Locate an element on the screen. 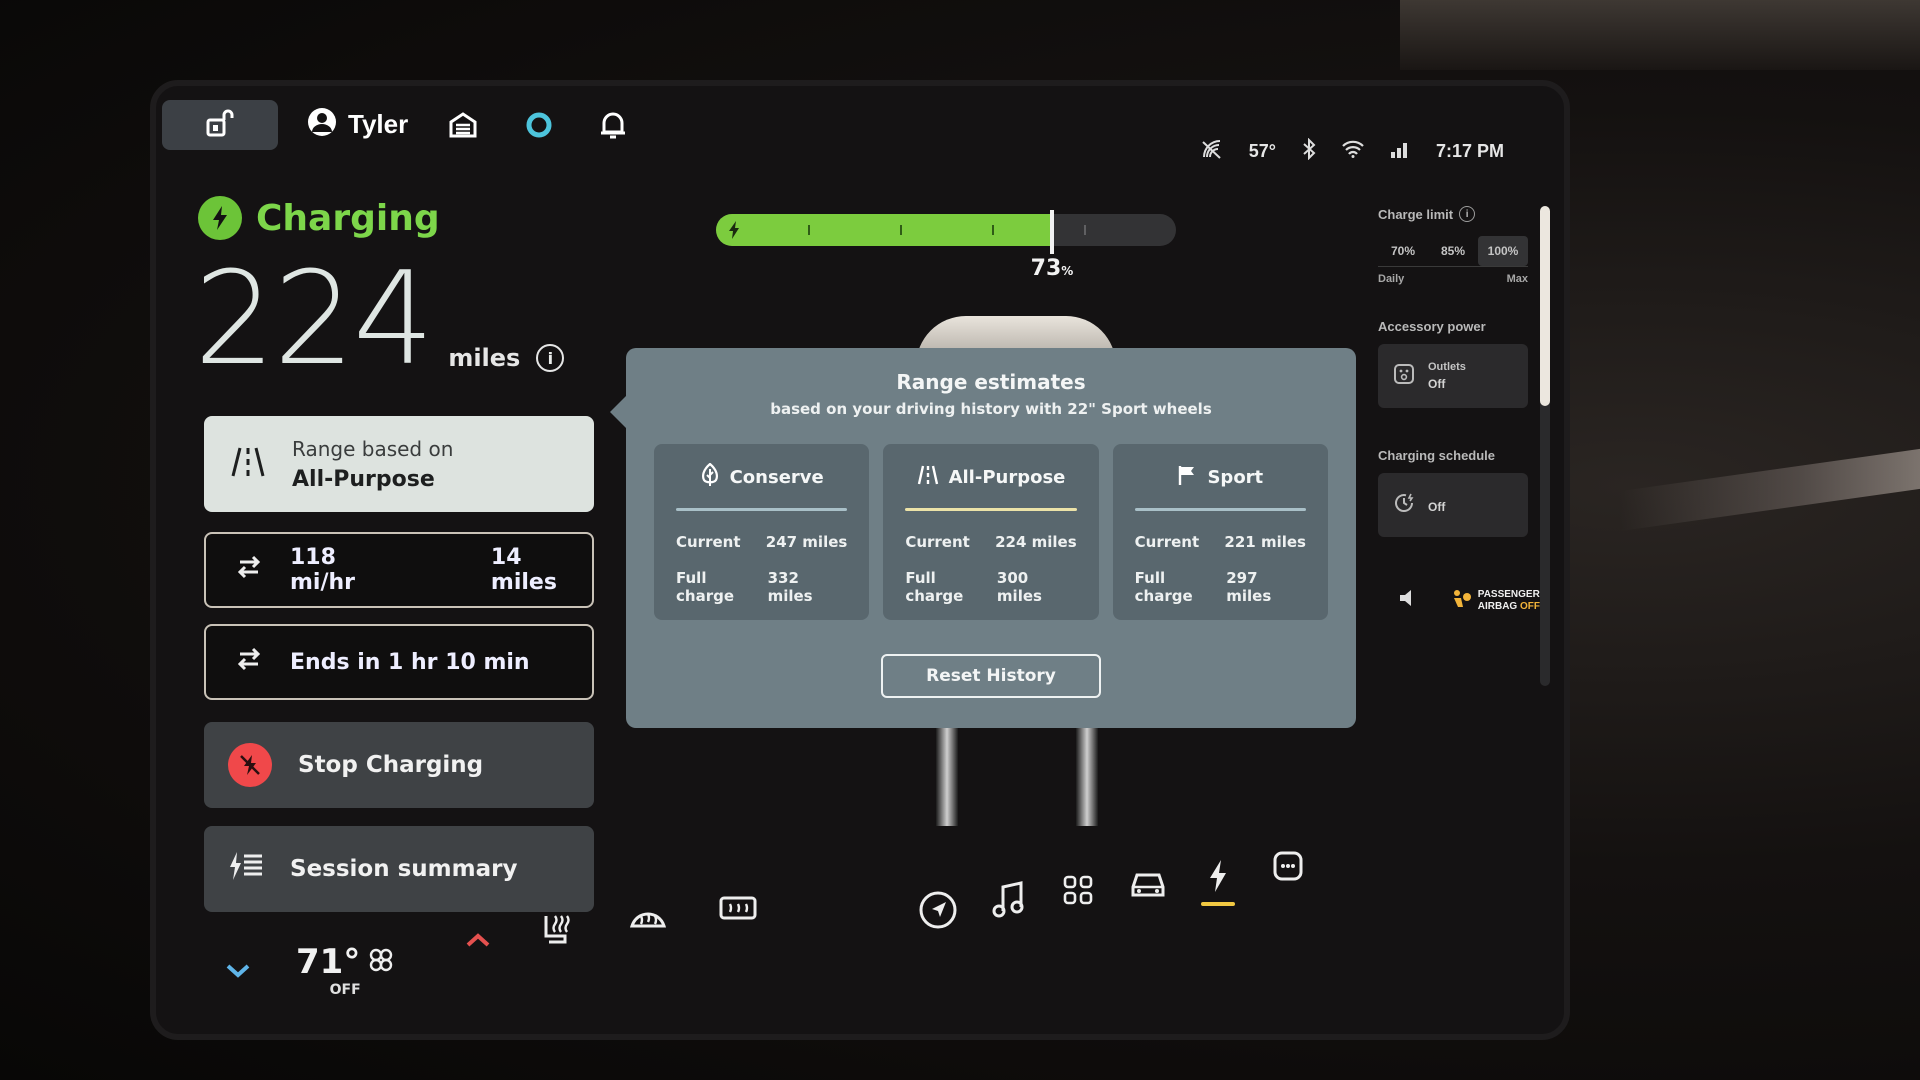  garage-icon is located at coordinates (463, 127).